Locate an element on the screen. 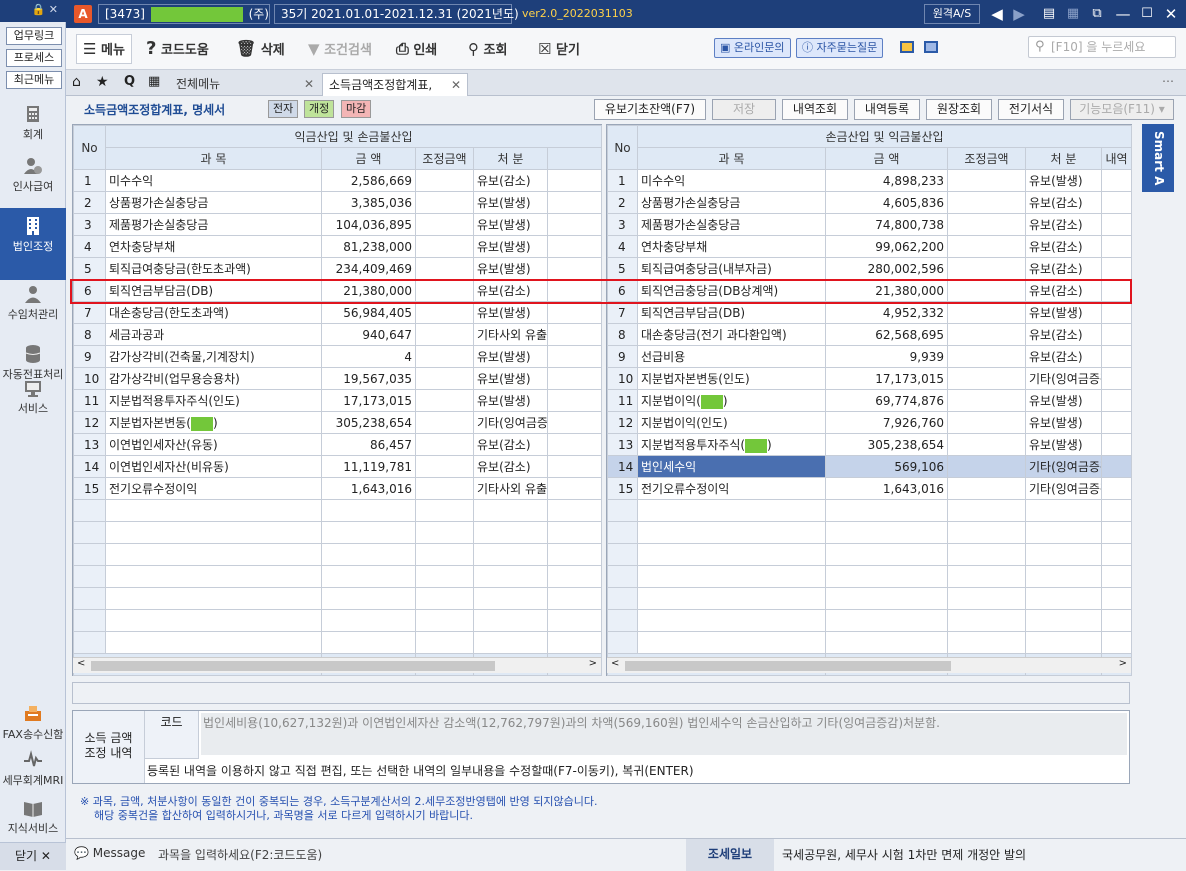  back-arrow-icon: ◀ is located at coordinates (997, 14).